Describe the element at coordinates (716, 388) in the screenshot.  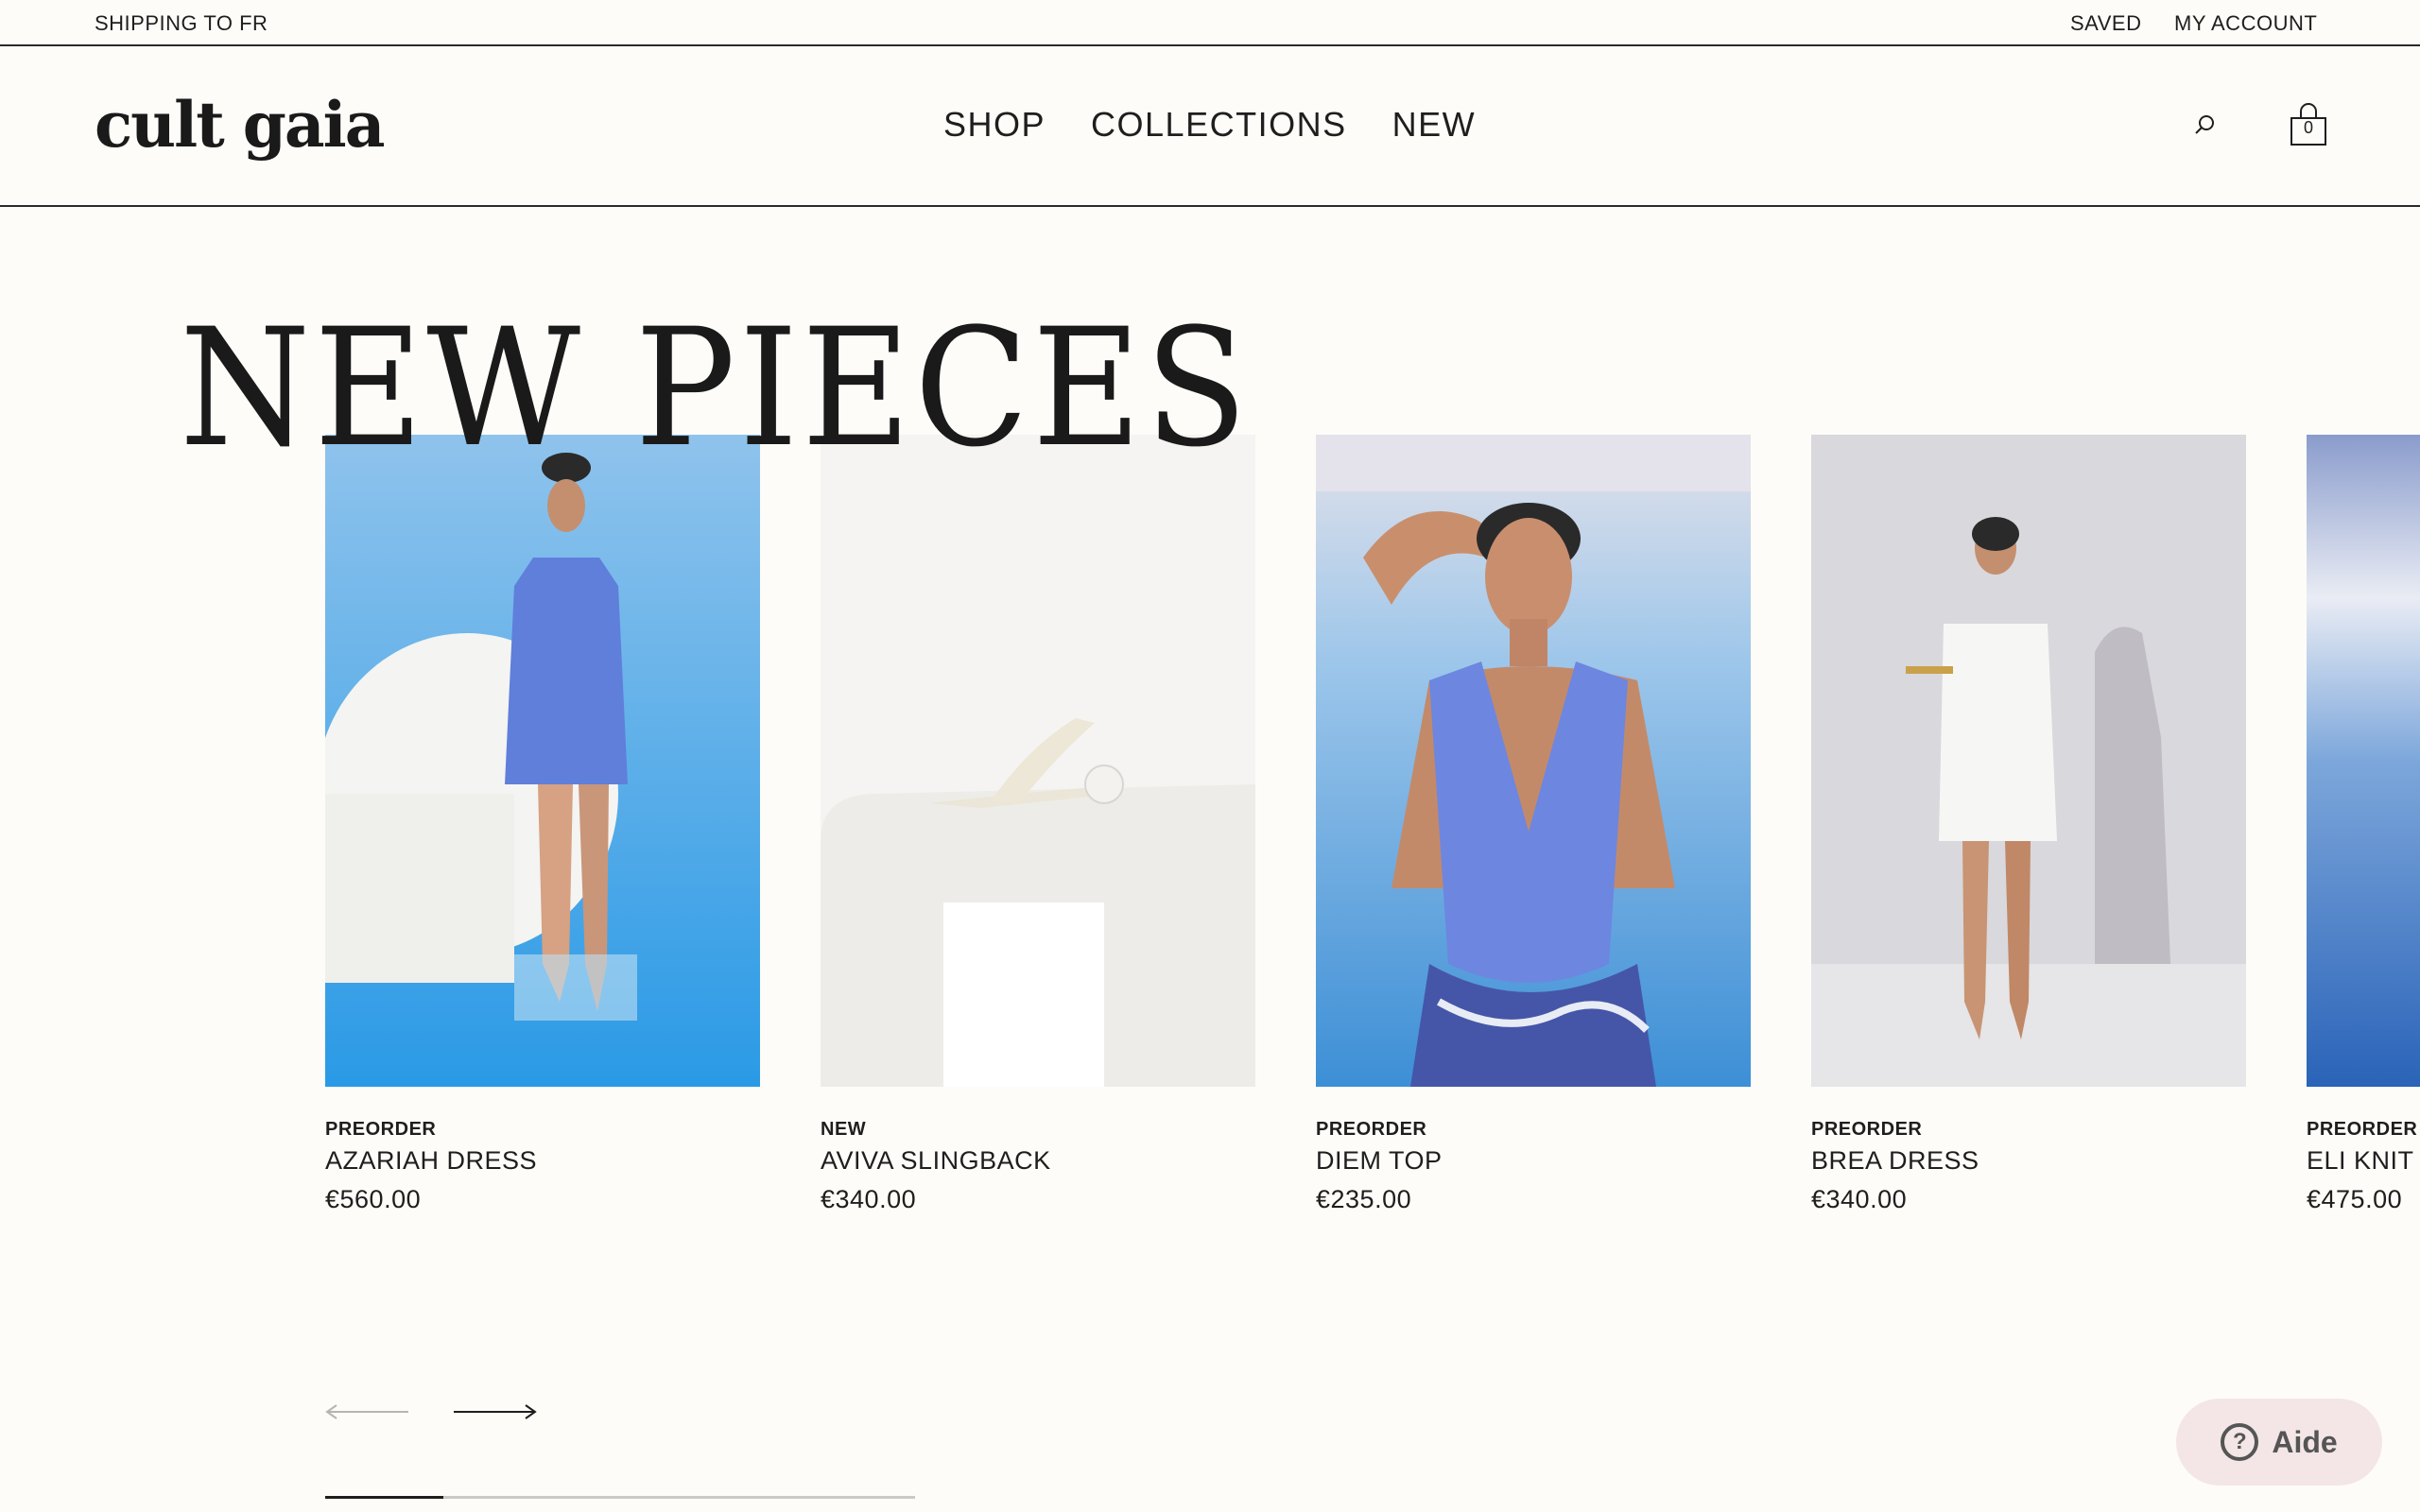
I see `section-title: NEW PIECES` at that location.